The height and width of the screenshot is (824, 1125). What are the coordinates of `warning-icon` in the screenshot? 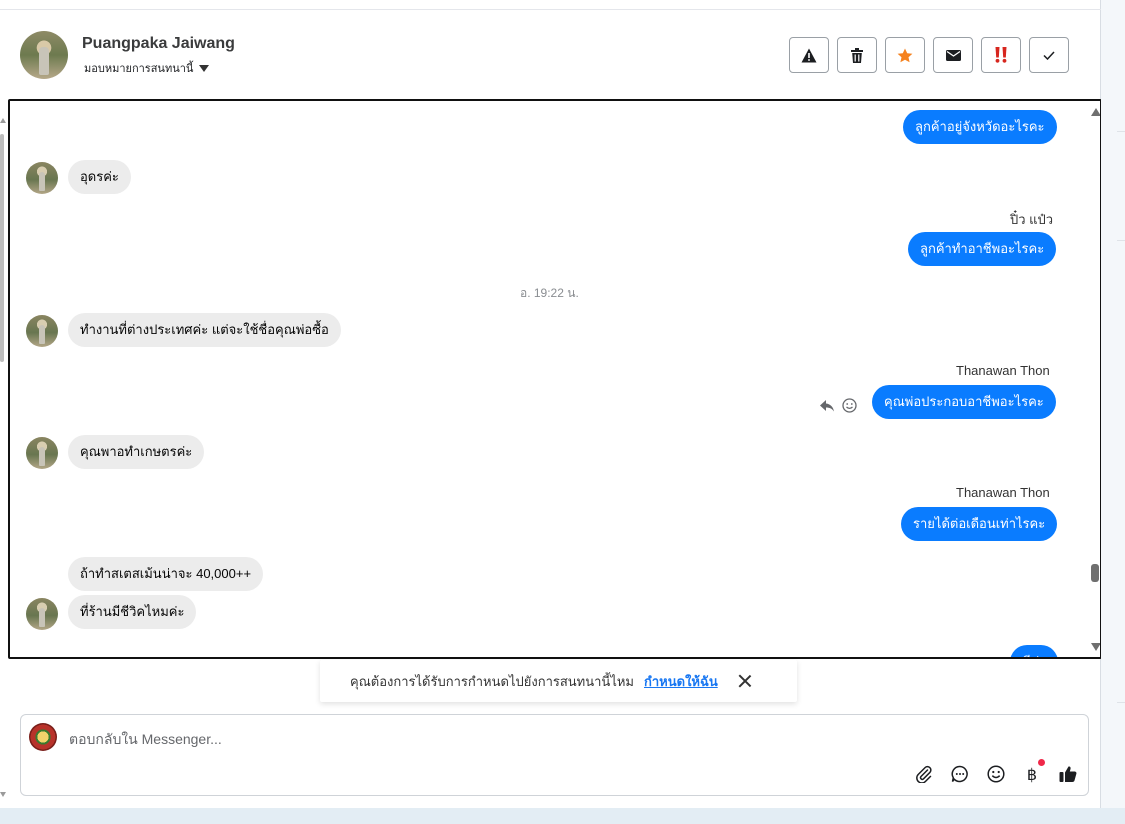 It's located at (809, 55).